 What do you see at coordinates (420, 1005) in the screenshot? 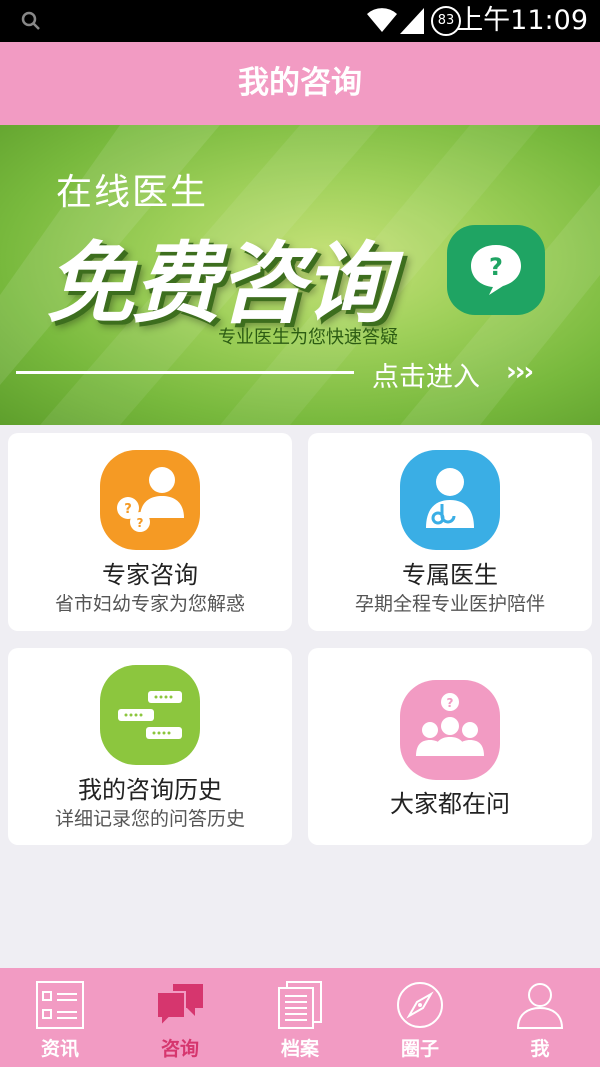
I see `compass-icon` at bounding box center [420, 1005].